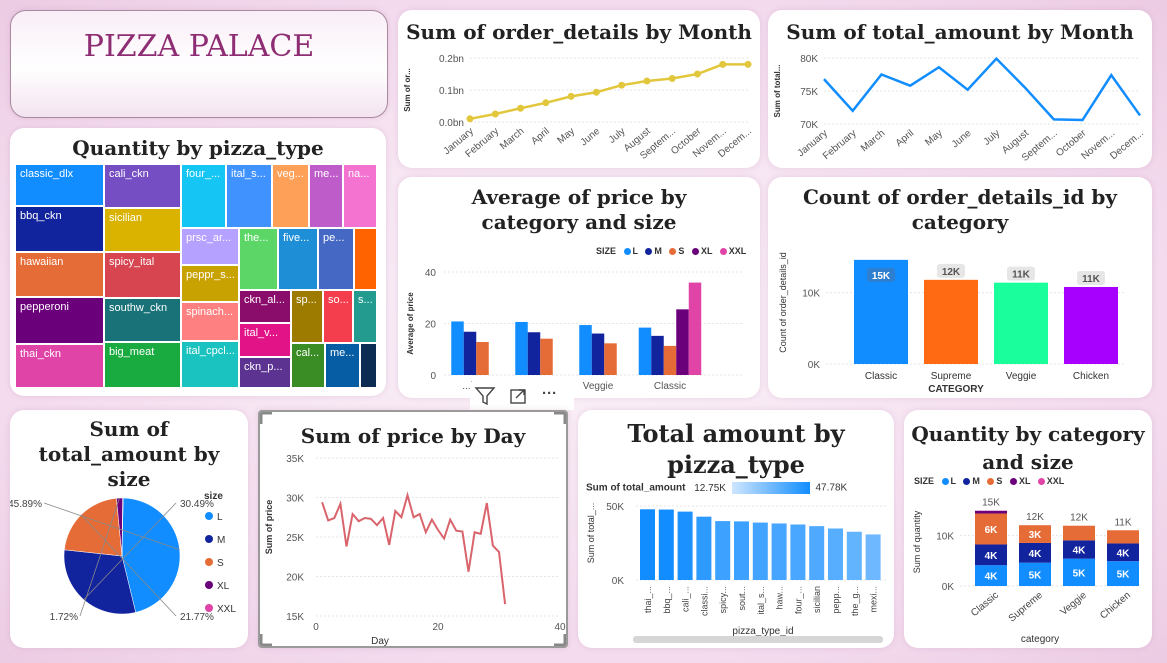 The image size is (1167, 663). What do you see at coordinates (142, 320) in the screenshot?
I see `treemap-cell: southw_ckn` at bounding box center [142, 320].